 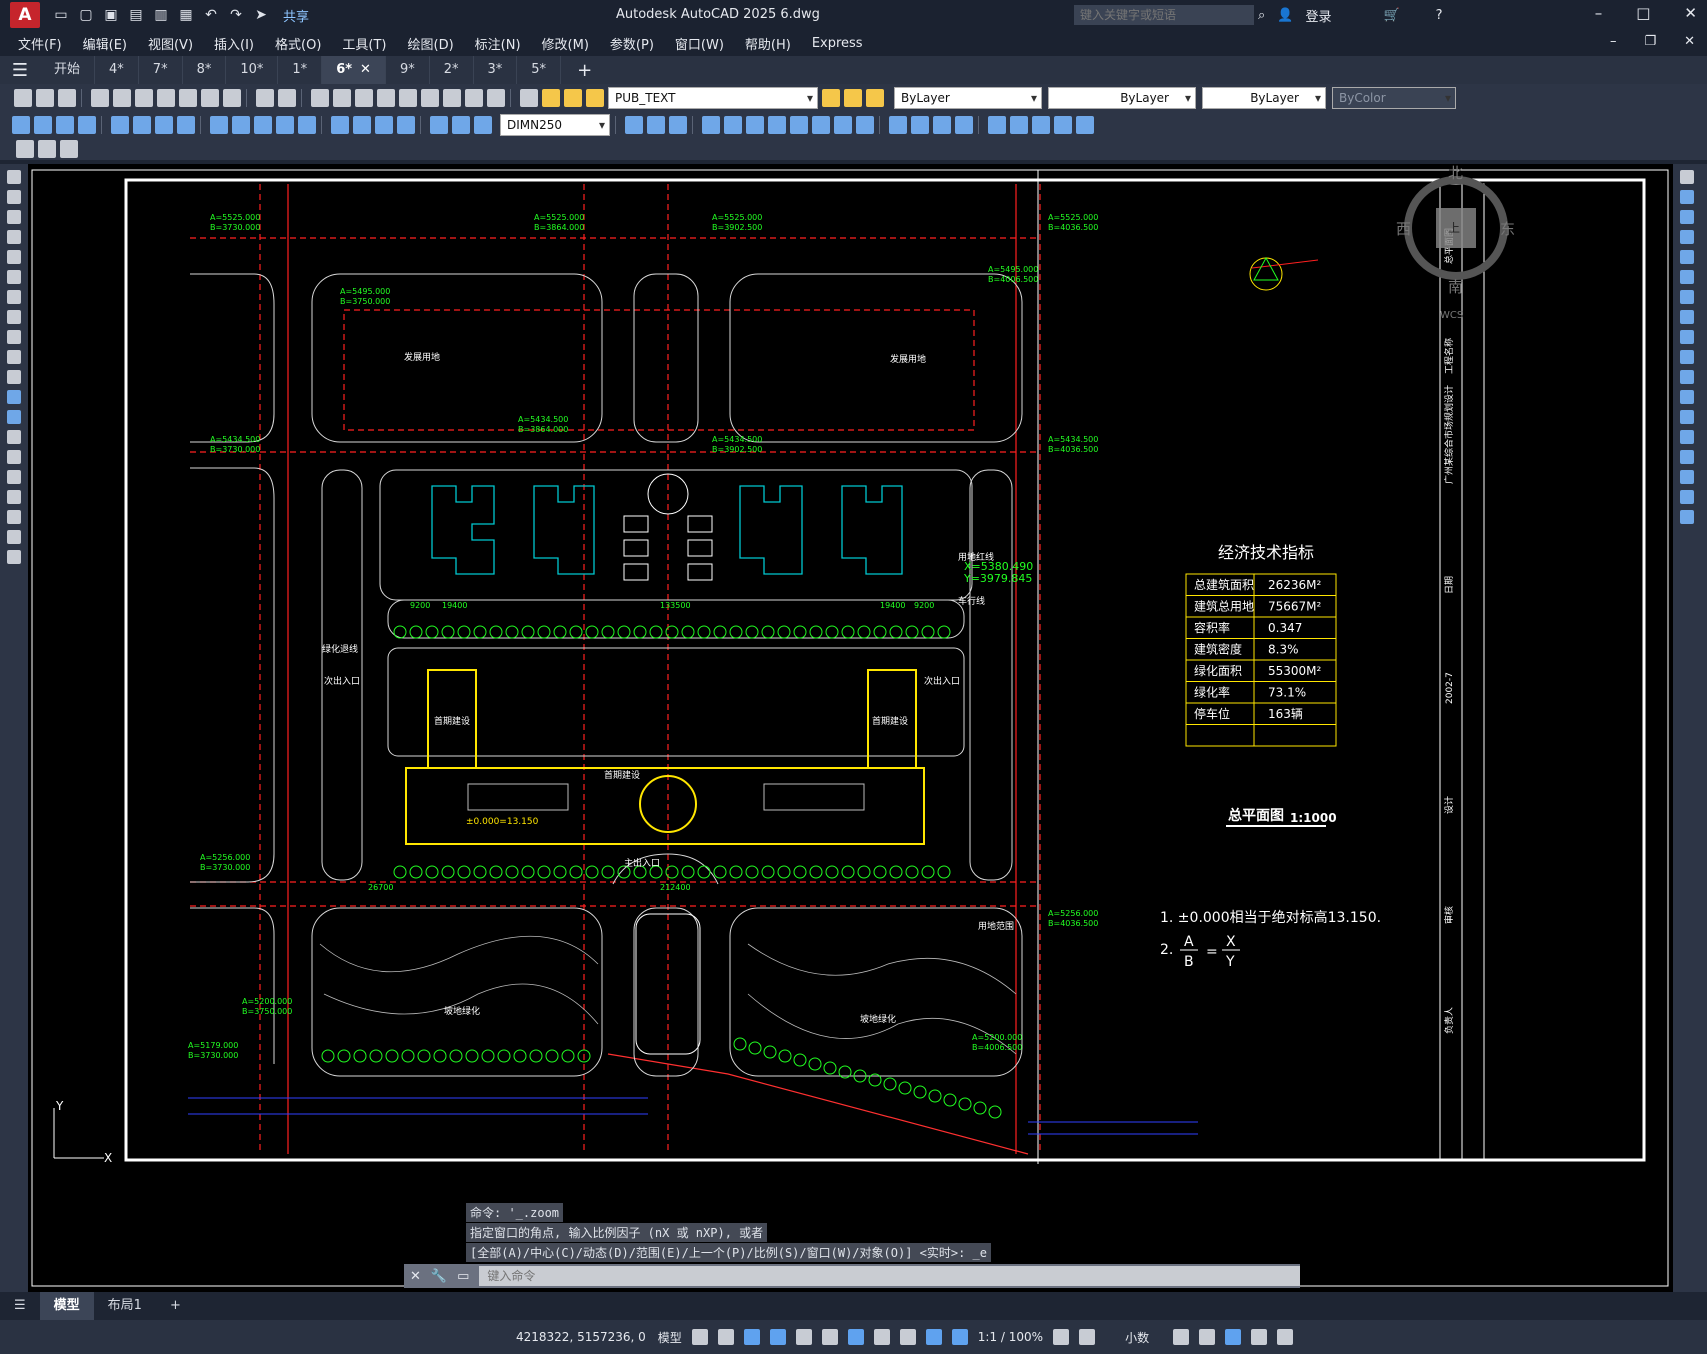 What do you see at coordinates (1613, 41) in the screenshot?
I see `minimize-icon: –` at bounding box center [1613, 41].